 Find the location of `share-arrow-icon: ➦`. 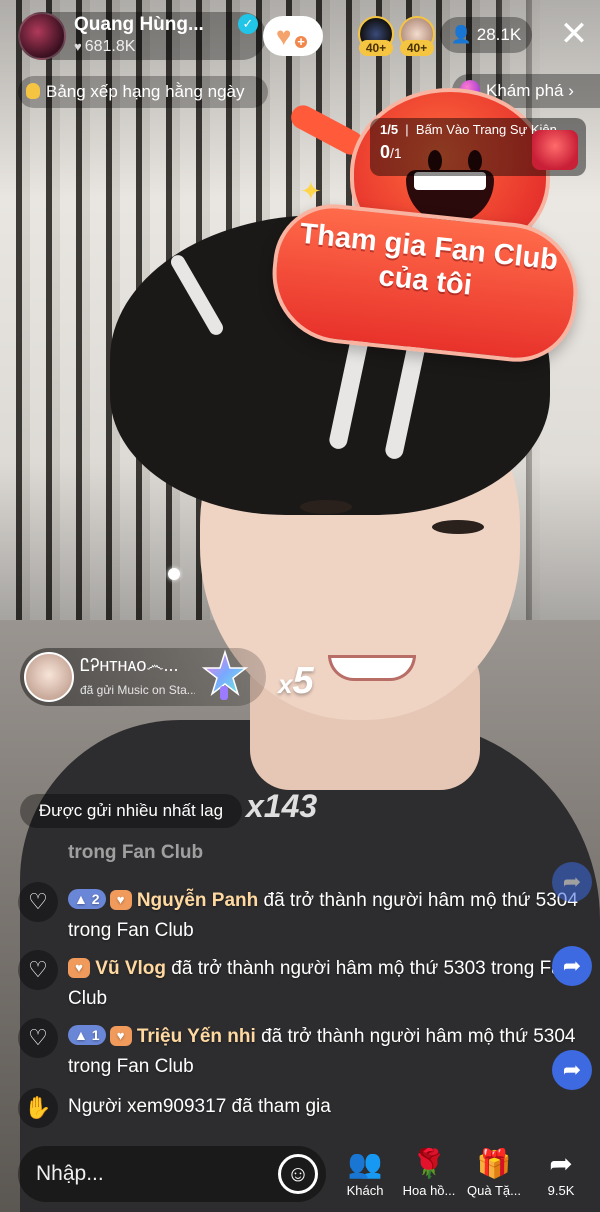

share-arrow-icon: ➦ is located at coordinates (561, 1163).